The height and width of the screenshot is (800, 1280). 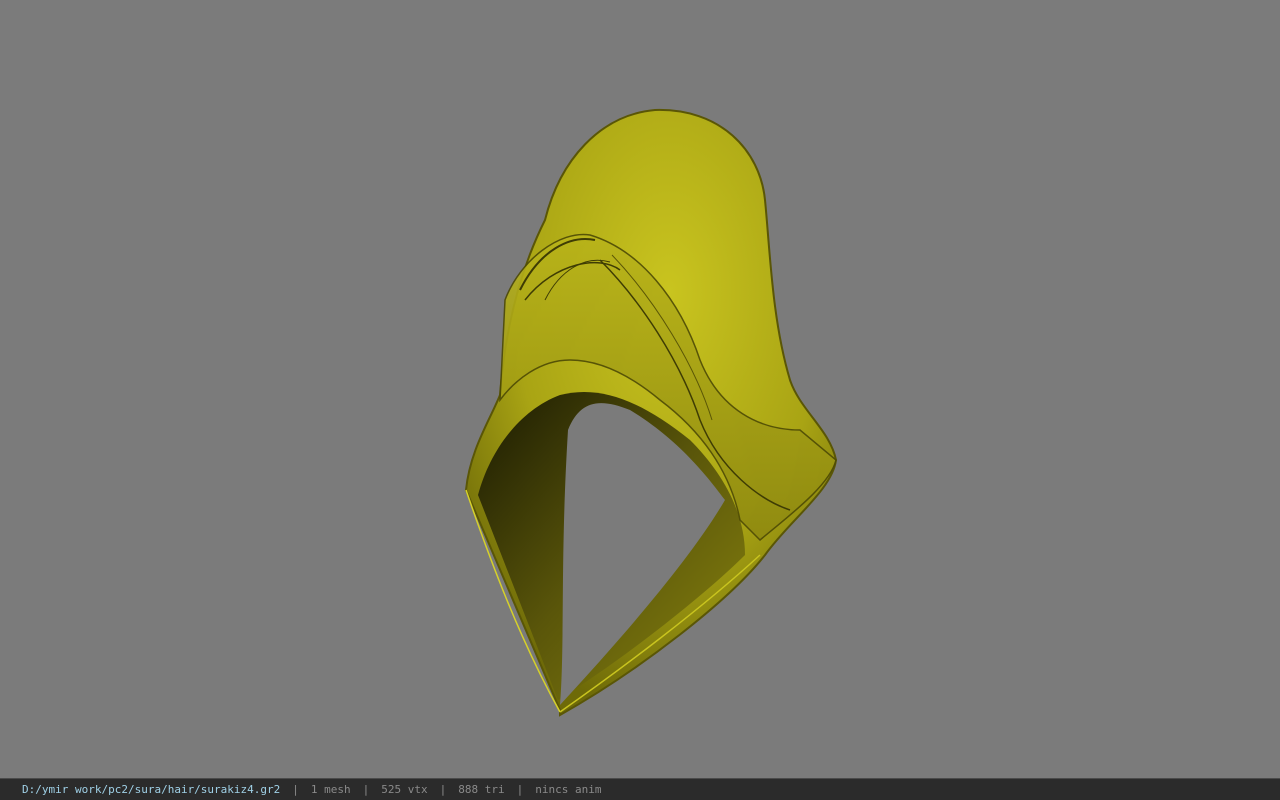 What do you see at coordinates (481, 789) in the screenshot?
I see `triangle-count: 888 tri` at bounding box center [481, 789].